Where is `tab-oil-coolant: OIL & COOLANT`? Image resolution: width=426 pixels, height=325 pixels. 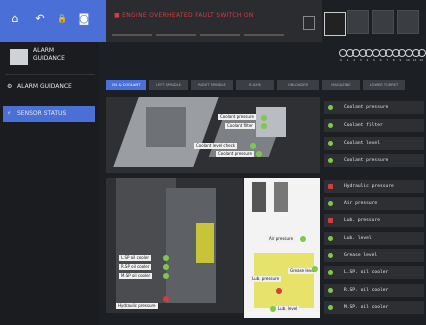
tab-oil-coolant: OIL & COOLANT is located at coordinates (126, 85).